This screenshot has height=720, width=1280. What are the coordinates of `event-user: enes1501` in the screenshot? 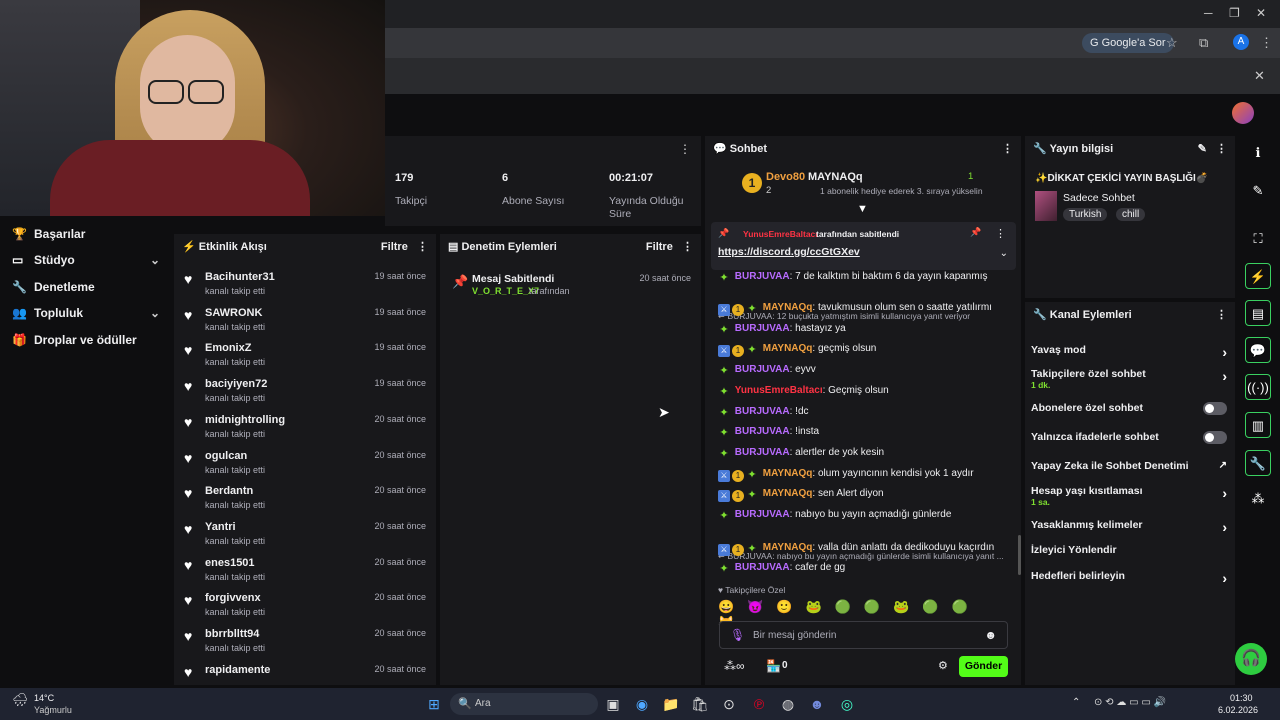 It's located at (230, 563).